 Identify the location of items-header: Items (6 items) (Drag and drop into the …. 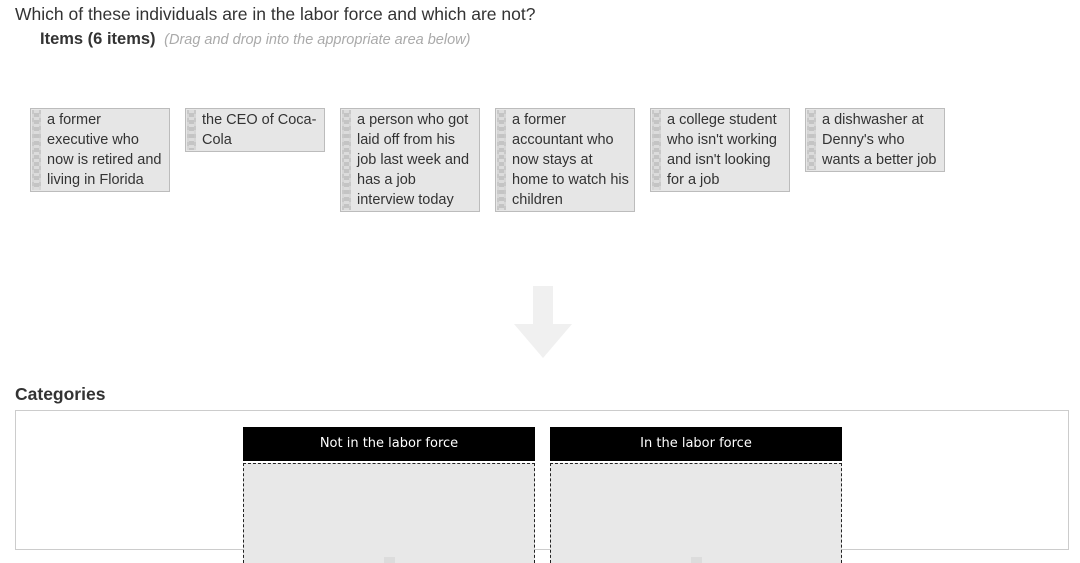
(255, 39).